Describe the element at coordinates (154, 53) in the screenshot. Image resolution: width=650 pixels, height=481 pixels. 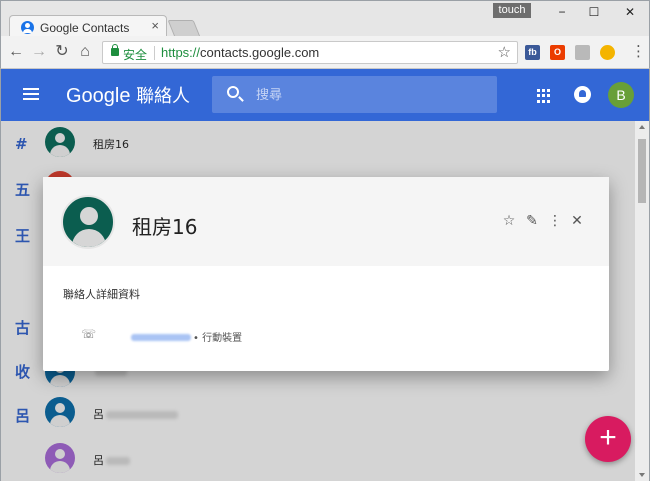
I see `address-separator` at that location.